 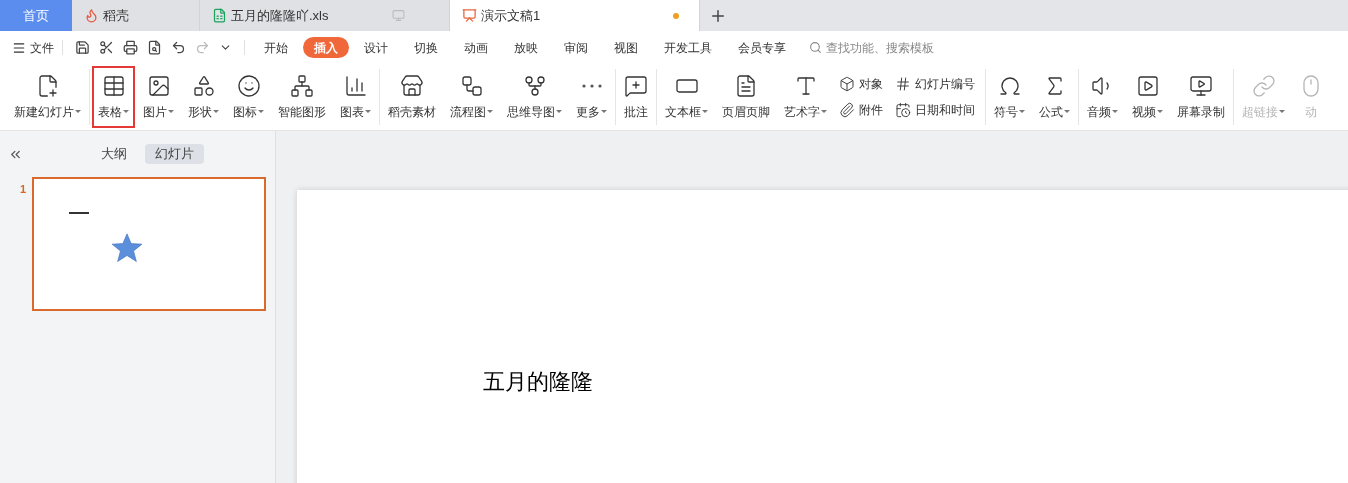 I want to click on ribbon-button: 幻灯片编号, so click(x=935, y=84).